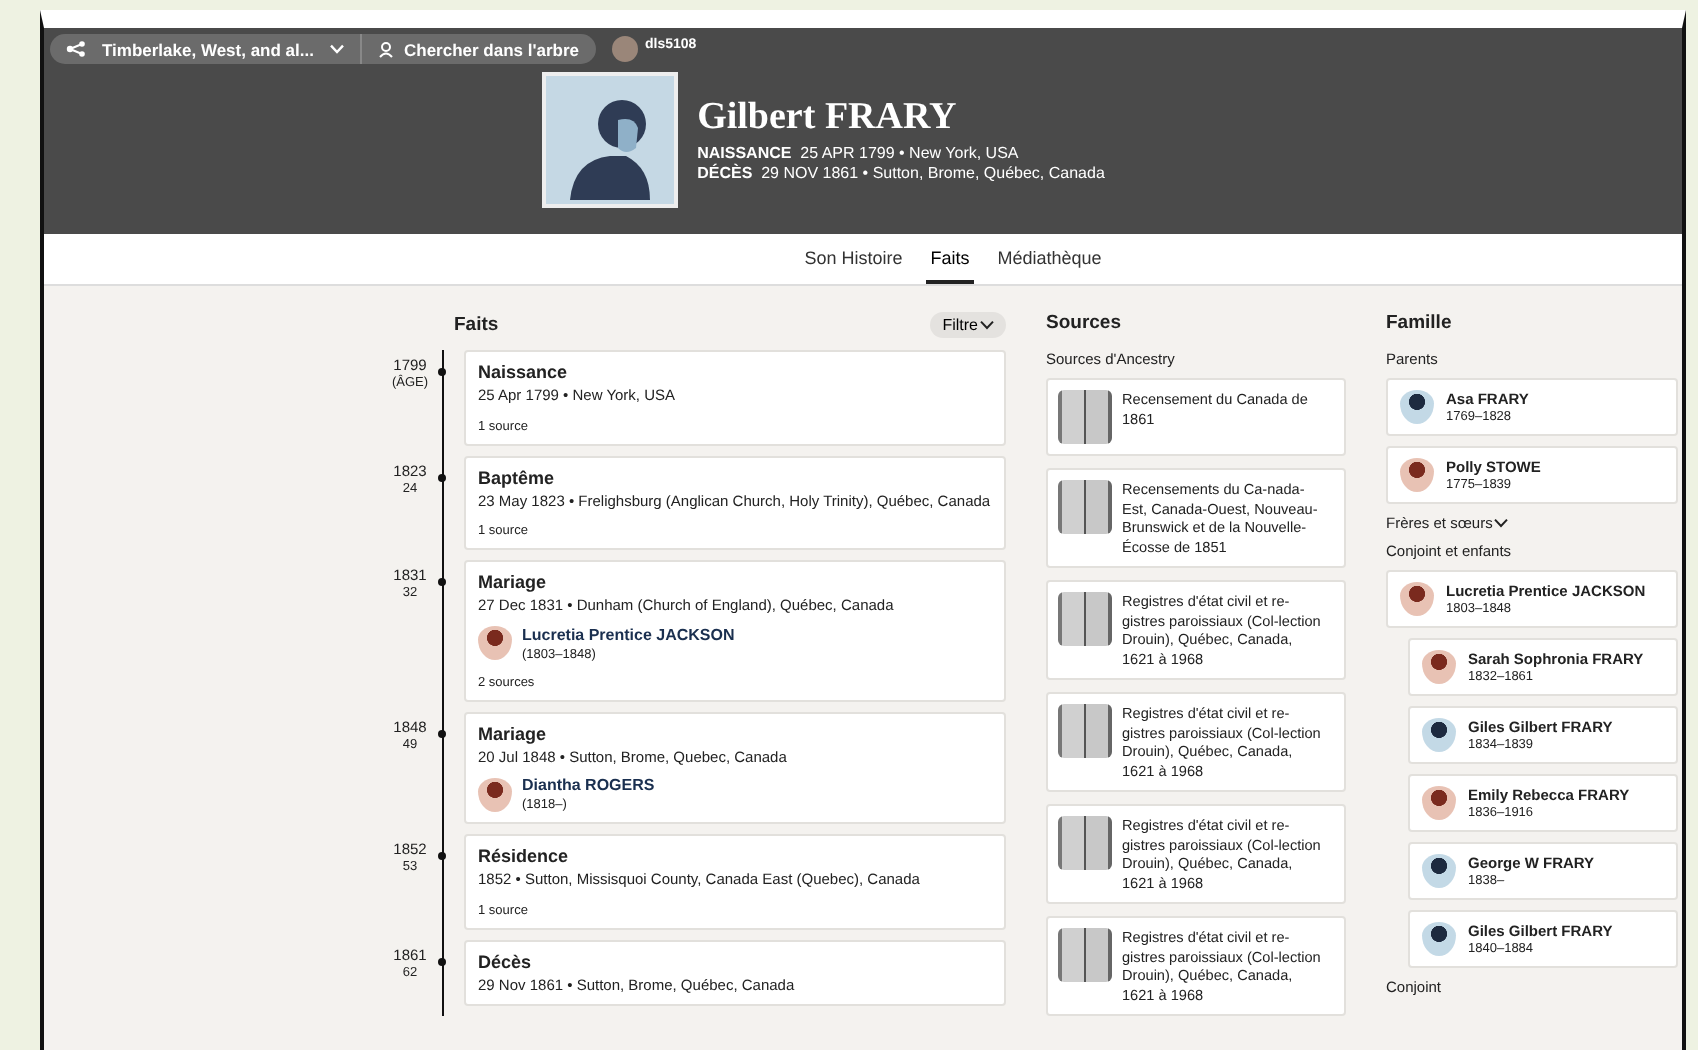 This screenshot has height=1050, width=1698. Describe the element at coordinates (828, 118) in the screenshot. I see `person-name: Gilbert FRARY` at that location.